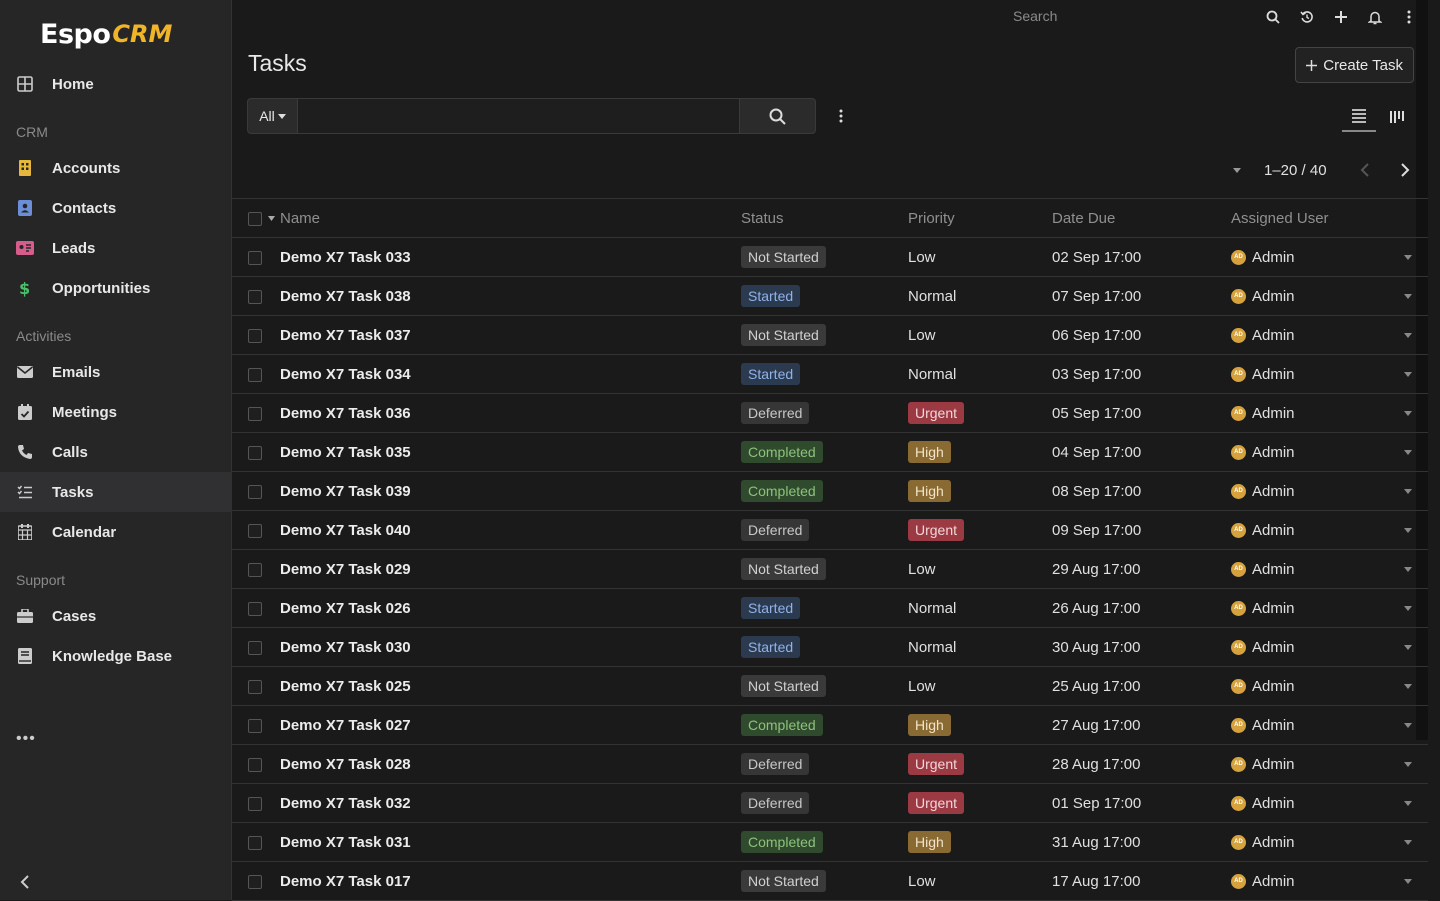 This screenshot has width=1440, height=901. Describe the element at coordinates (510, 725) in the screenshot. I see `task-name-link: Demo X7 Task 027` at that location.